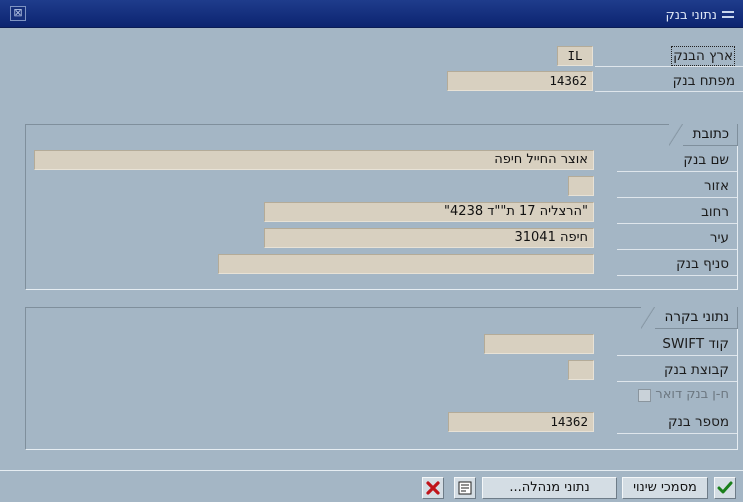 The height and width of the screenshot is (502, 743). What do you see at coordinates (18, 13) in the screenshot?
I see `close-icon: ⊠` at bounding box center [18, 13].